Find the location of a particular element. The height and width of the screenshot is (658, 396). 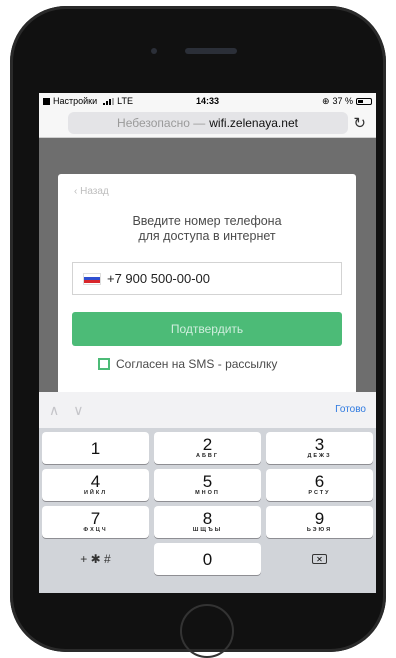

key-4: 4 ИЙКЛ is located at coordinates (95, 485).